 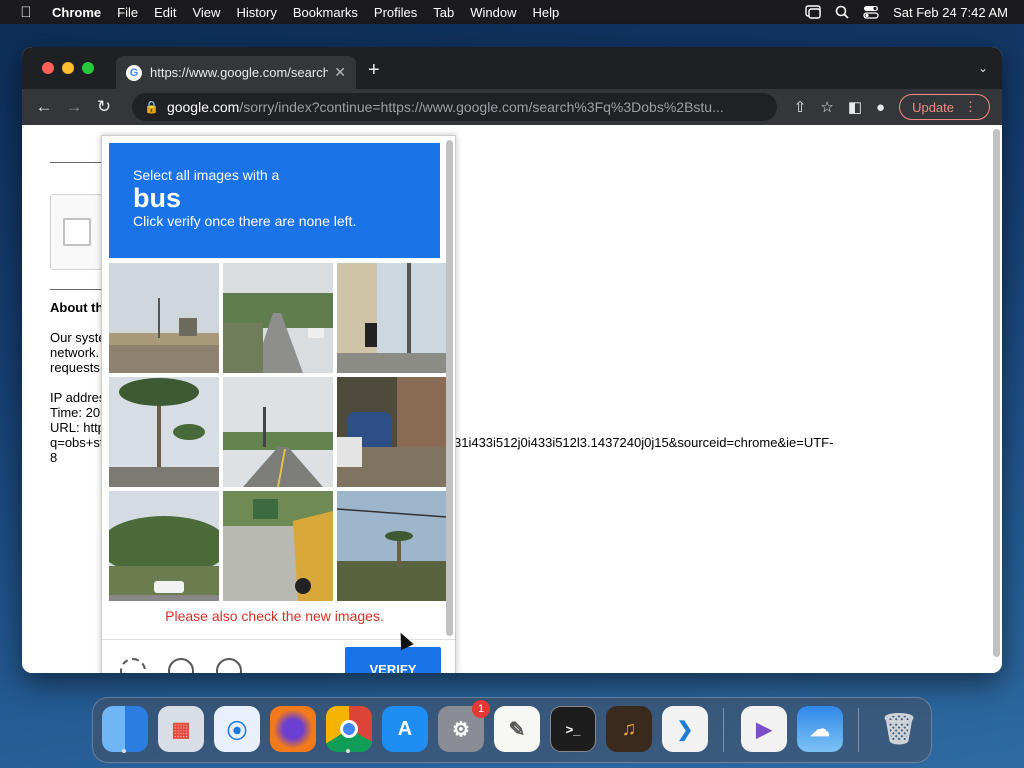 I want to click on lock-icon: 🔒, so click(x=151, y=107).